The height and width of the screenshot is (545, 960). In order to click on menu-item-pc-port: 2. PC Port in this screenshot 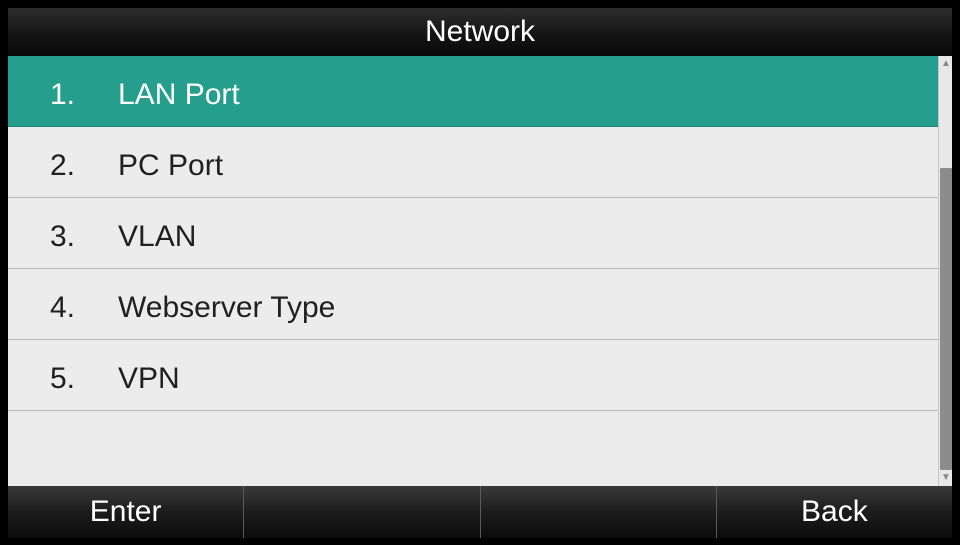, I will do `click(473, 162)`.